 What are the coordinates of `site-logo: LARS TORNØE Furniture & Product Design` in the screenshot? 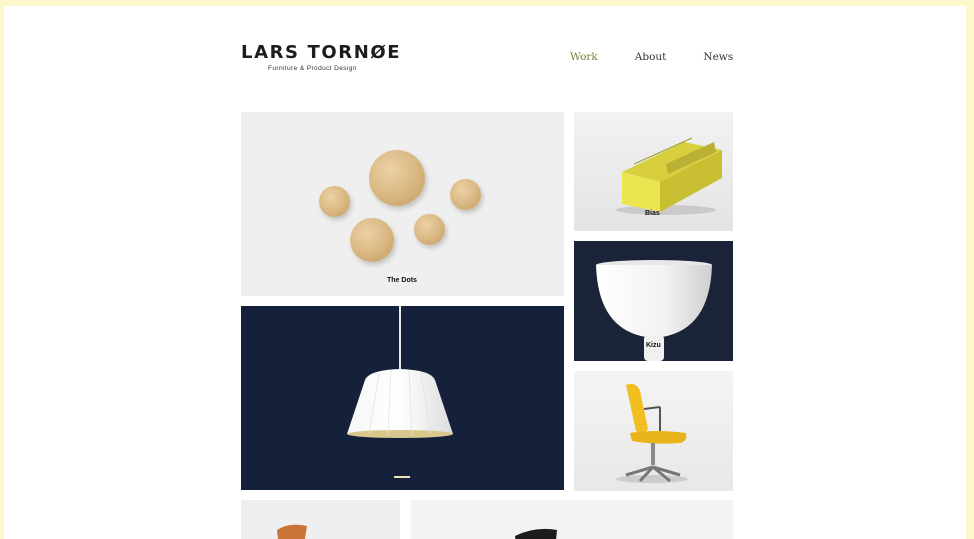 It's located at (321, 57).